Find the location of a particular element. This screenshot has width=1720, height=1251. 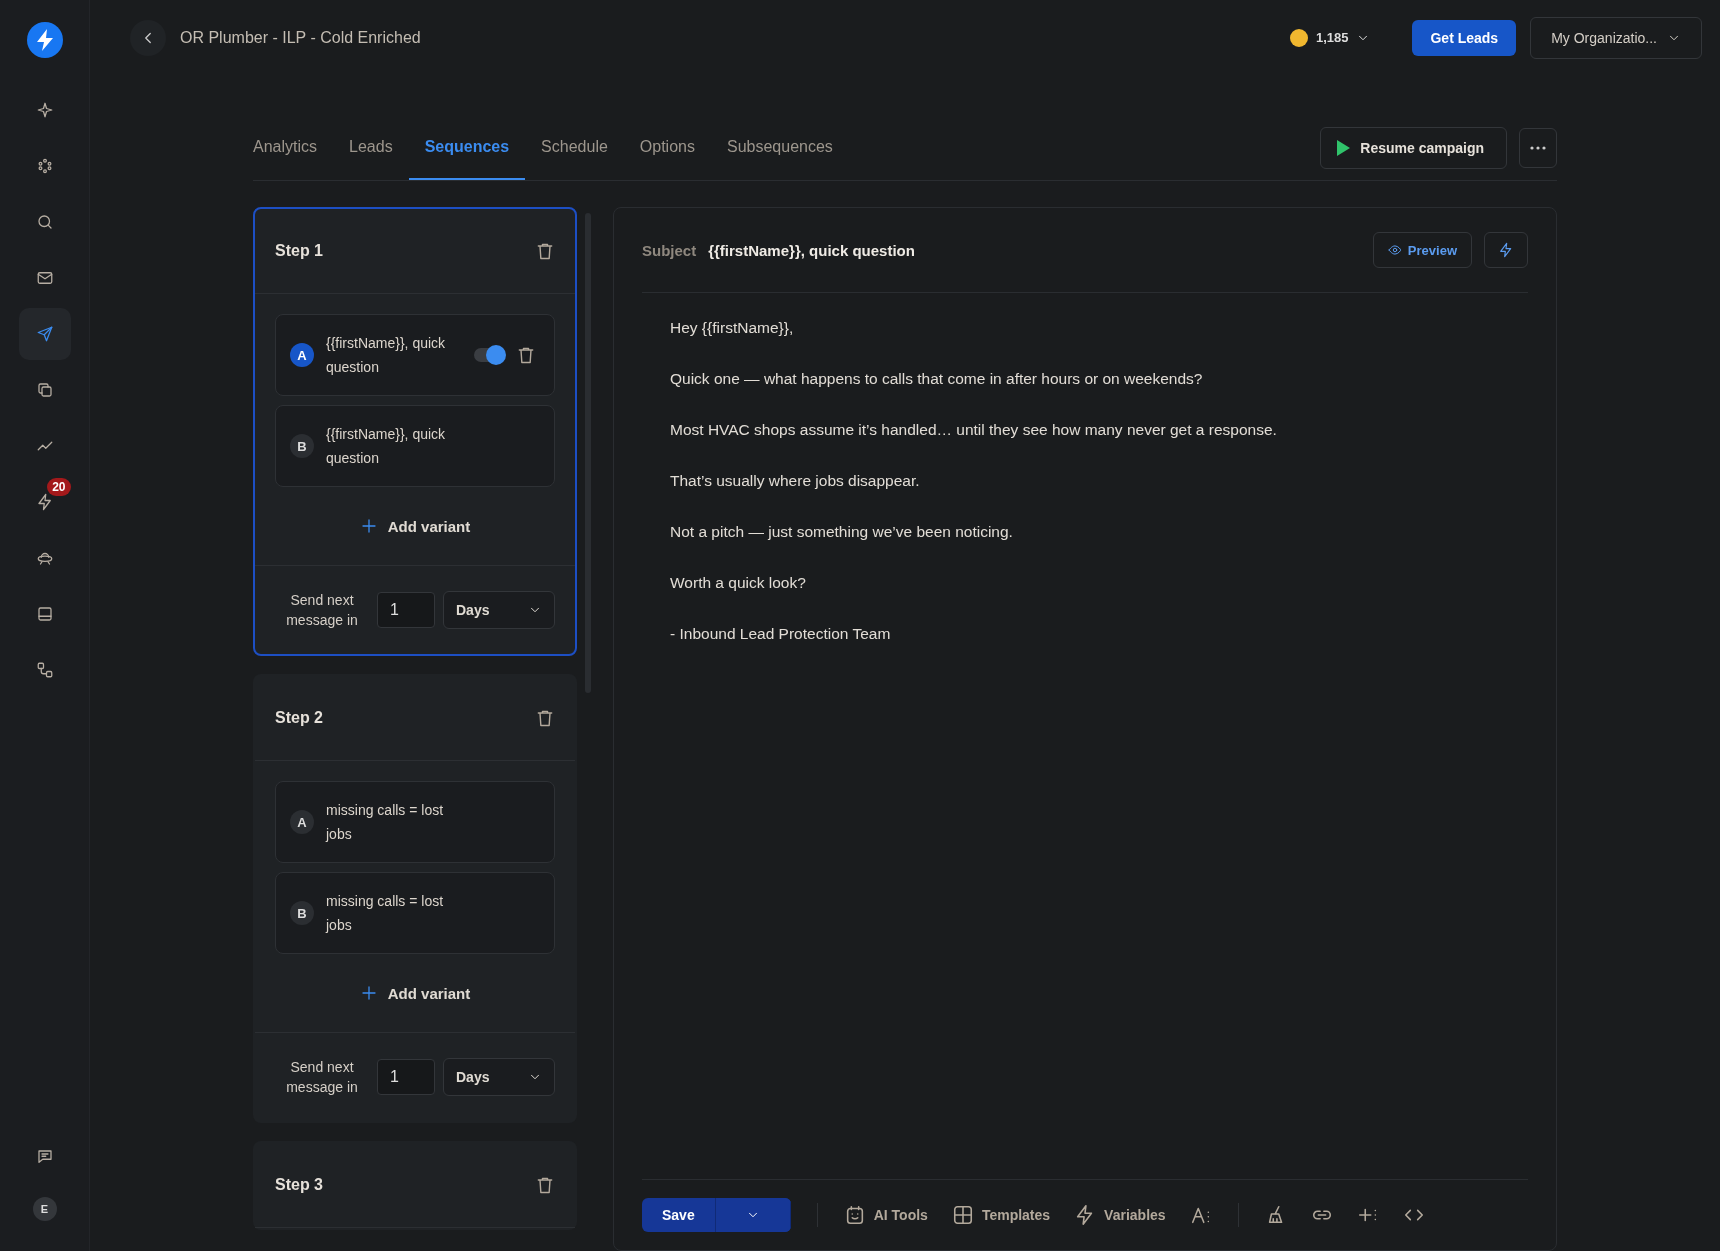

send-icon is located at coordinates (44, 334).